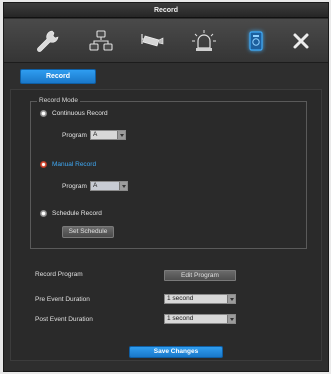 This screenshot has width=331, height=374. I want to click on alarm-icon, so click(204, 40).